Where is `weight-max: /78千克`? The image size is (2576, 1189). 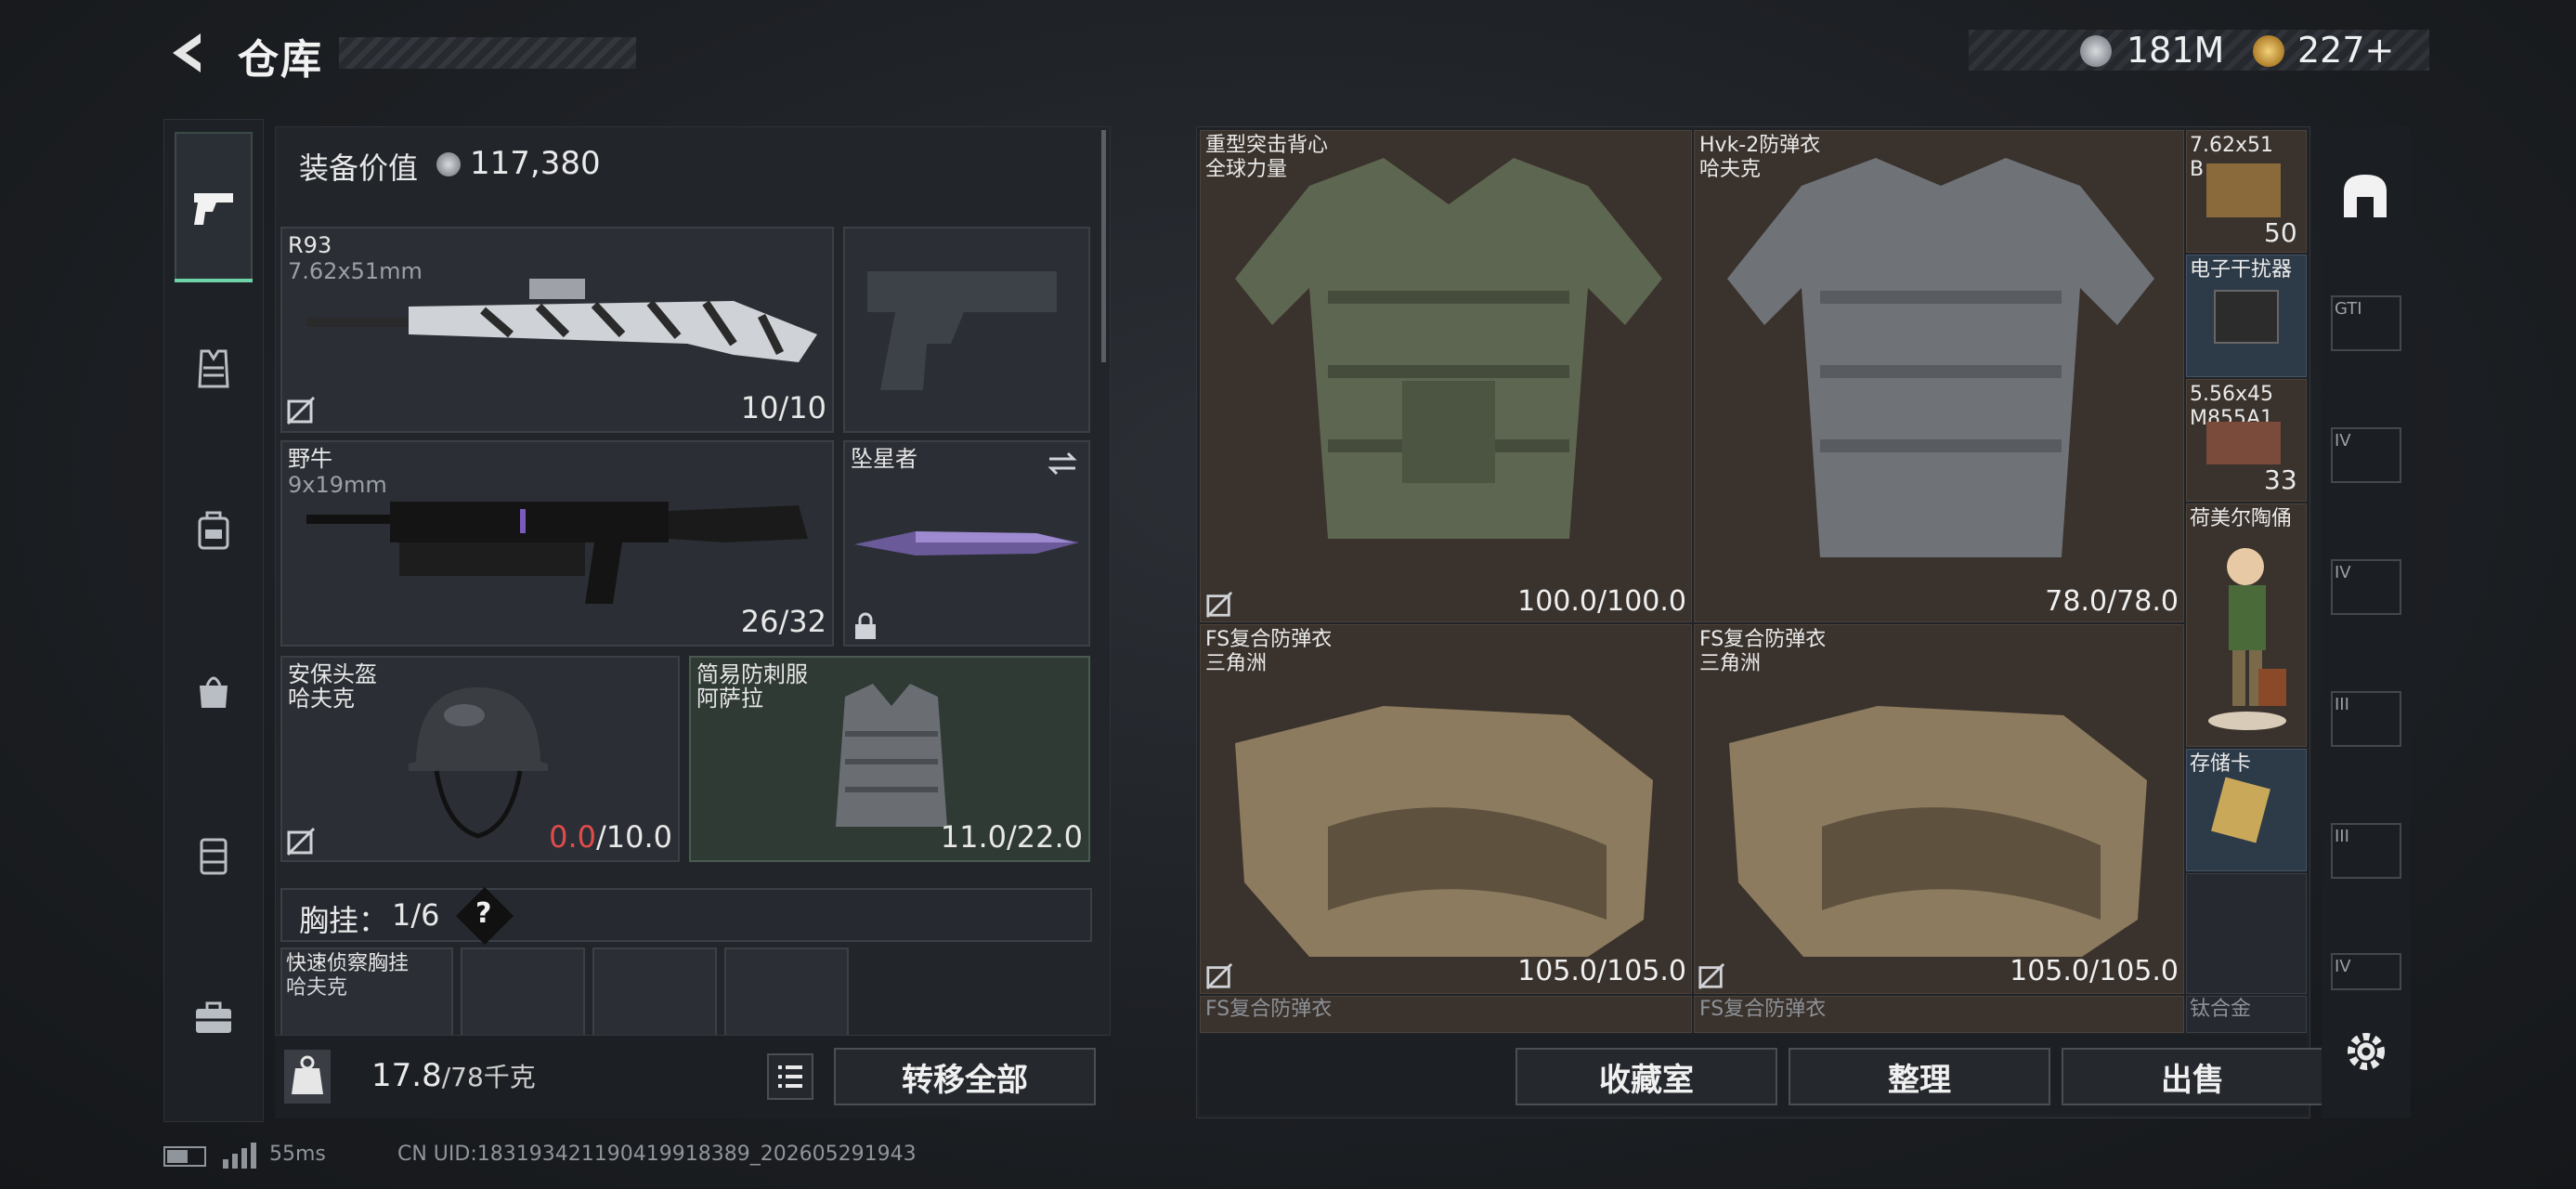 weight-max: /78千克 is located at coordinates (488, 1077).